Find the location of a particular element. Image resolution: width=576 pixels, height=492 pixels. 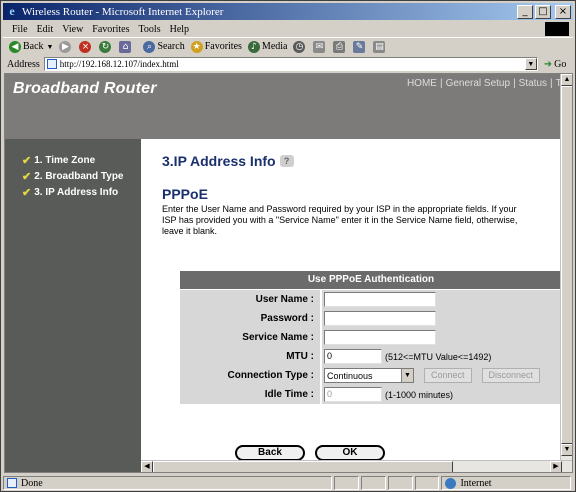

home-icon: ⌂ is located at coordinates (125, 46).